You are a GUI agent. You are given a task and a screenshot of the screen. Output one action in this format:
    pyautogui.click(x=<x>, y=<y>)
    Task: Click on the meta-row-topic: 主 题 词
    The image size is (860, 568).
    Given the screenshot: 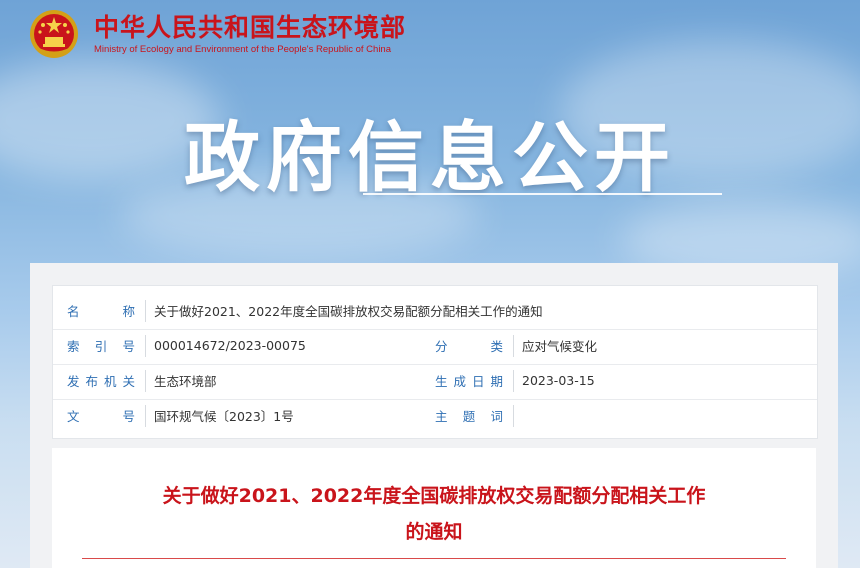 What is the action you would take?
    pyautogui.click(x=616, y=415)
    